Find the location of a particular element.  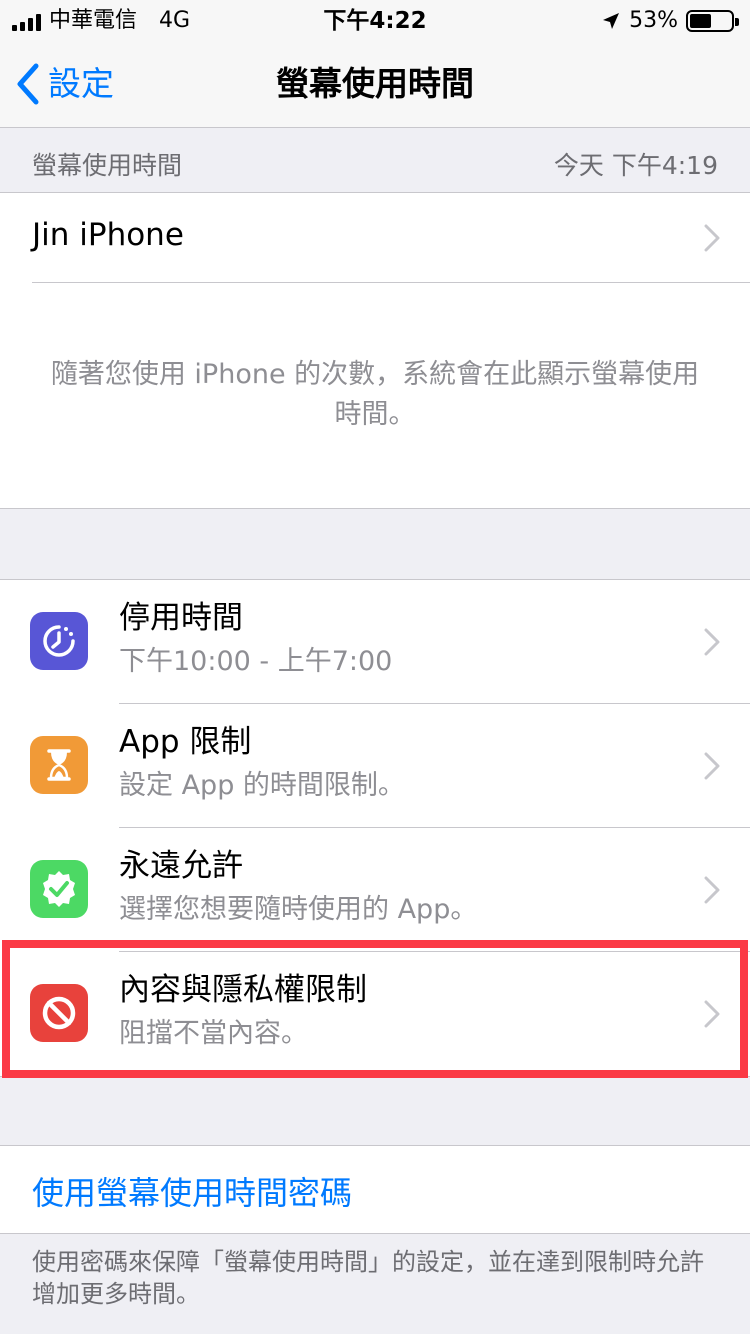

app-limits-subtitle: 設定 App 的時間限制。 is located at coordinates (262, 785).